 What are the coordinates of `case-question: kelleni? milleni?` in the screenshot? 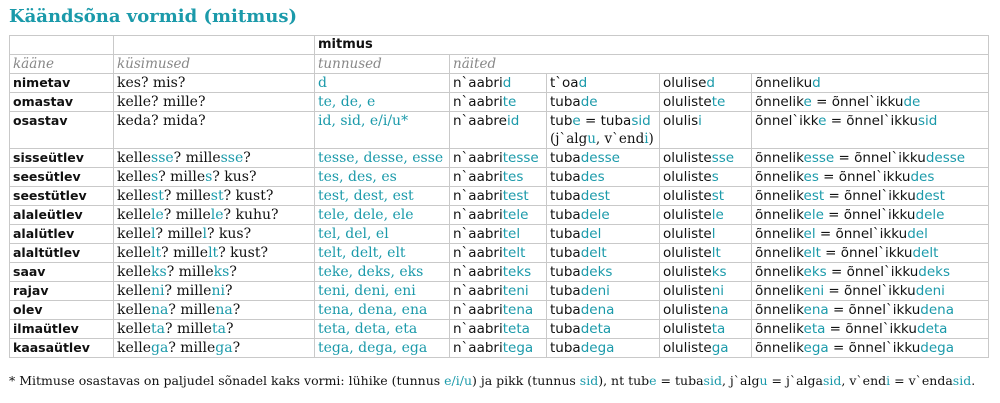 It's located at (214, 291).